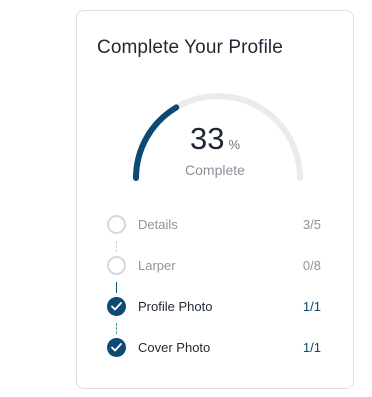 The height and width of the screenshot is (397, 372). I want to click on card-title: Complete Your Profile, so click(190, 47).